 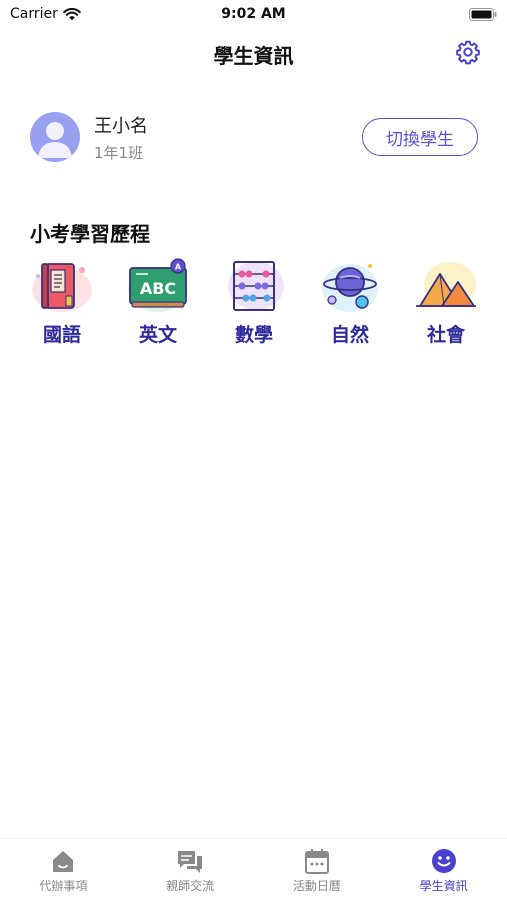 What do you see at coordinates (316, 861) in the screenshot?
I see `calendar-icon` at bounding box center [316, 861].